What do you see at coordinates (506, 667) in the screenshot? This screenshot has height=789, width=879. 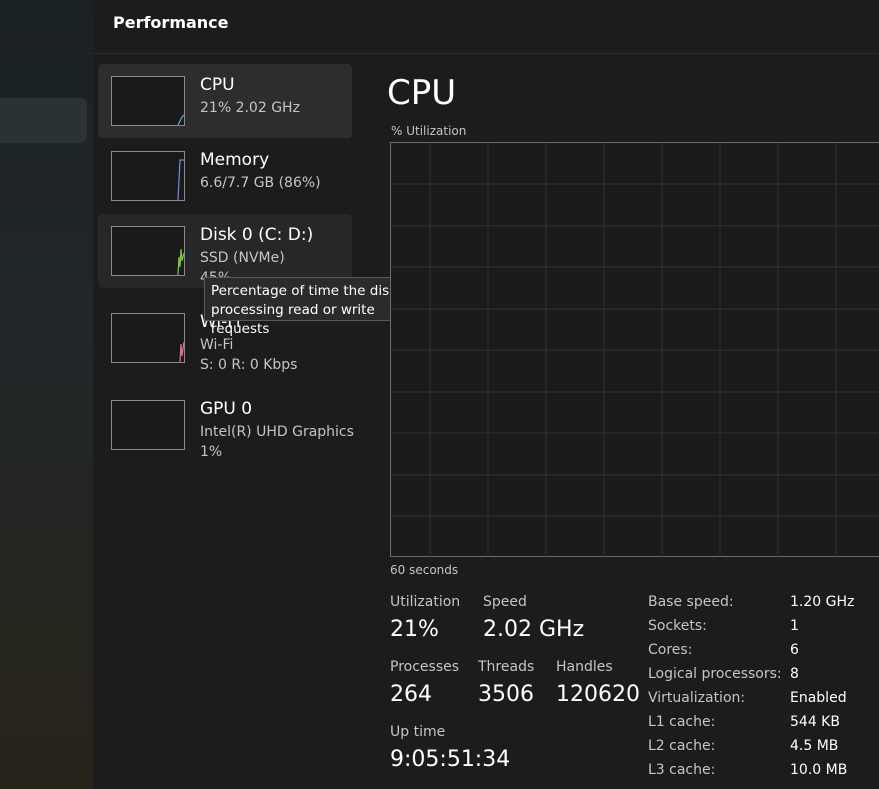 I see `threads-label: Threads` at bounding box center [506, 667].